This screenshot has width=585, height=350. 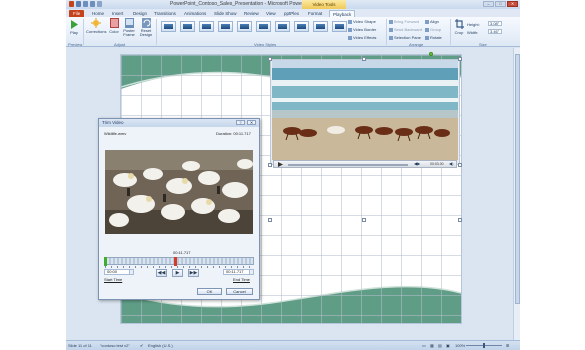 What do you see at coordinates (362, 29) in the screenshot?
I see `video-border-command: Video Border` at bounding box center [362, 29].